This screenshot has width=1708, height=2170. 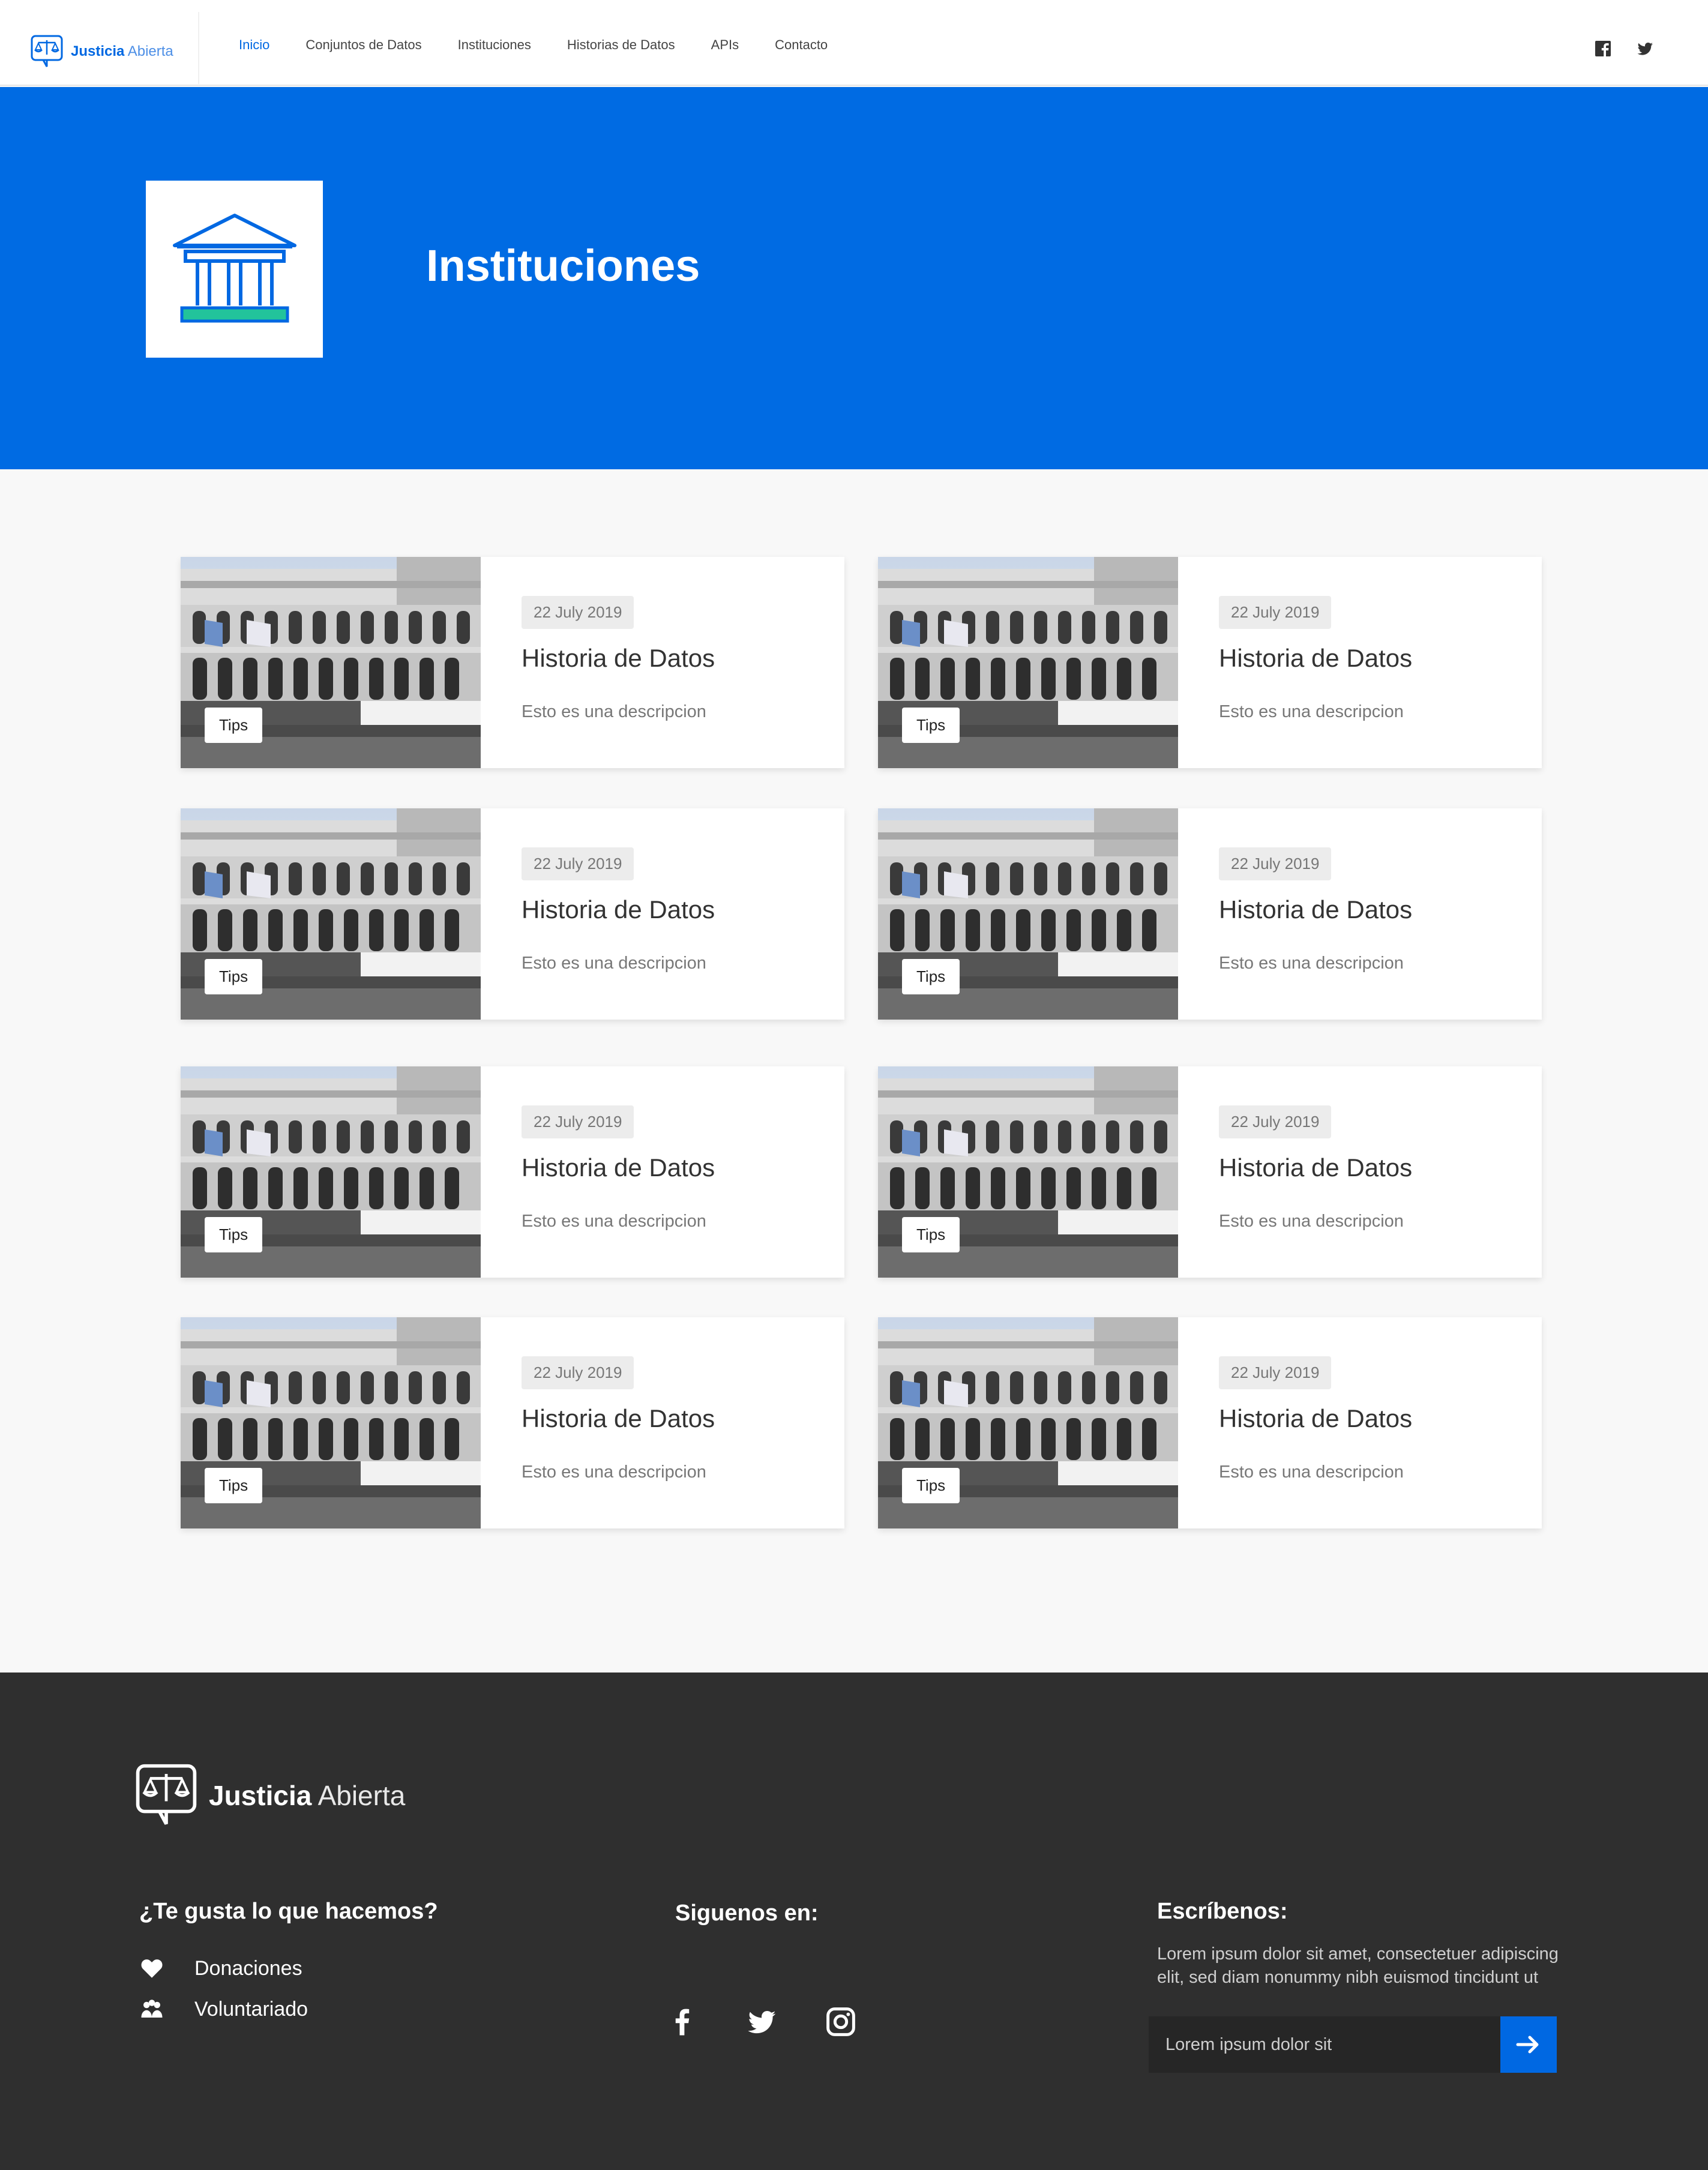 What do you see at coordinates (563, 265) in the screenshot?
I see `page-title: Instituciones` at bounding box center [563, 265].